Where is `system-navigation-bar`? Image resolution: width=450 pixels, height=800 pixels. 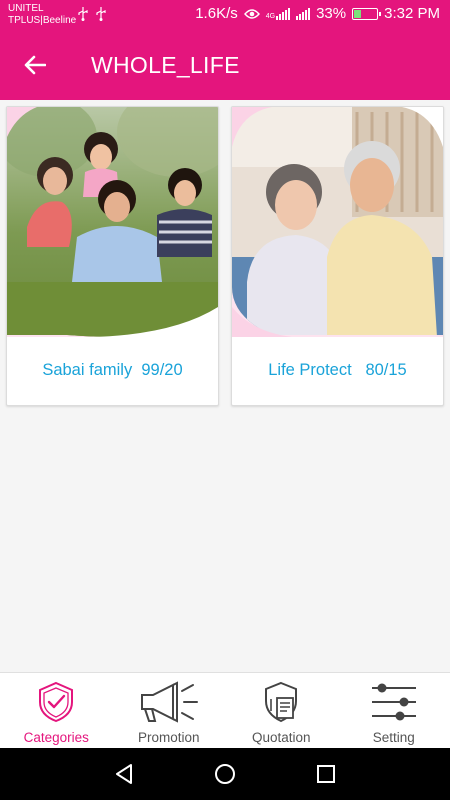 system-navigation-bar is located at coordinates (225, 774).